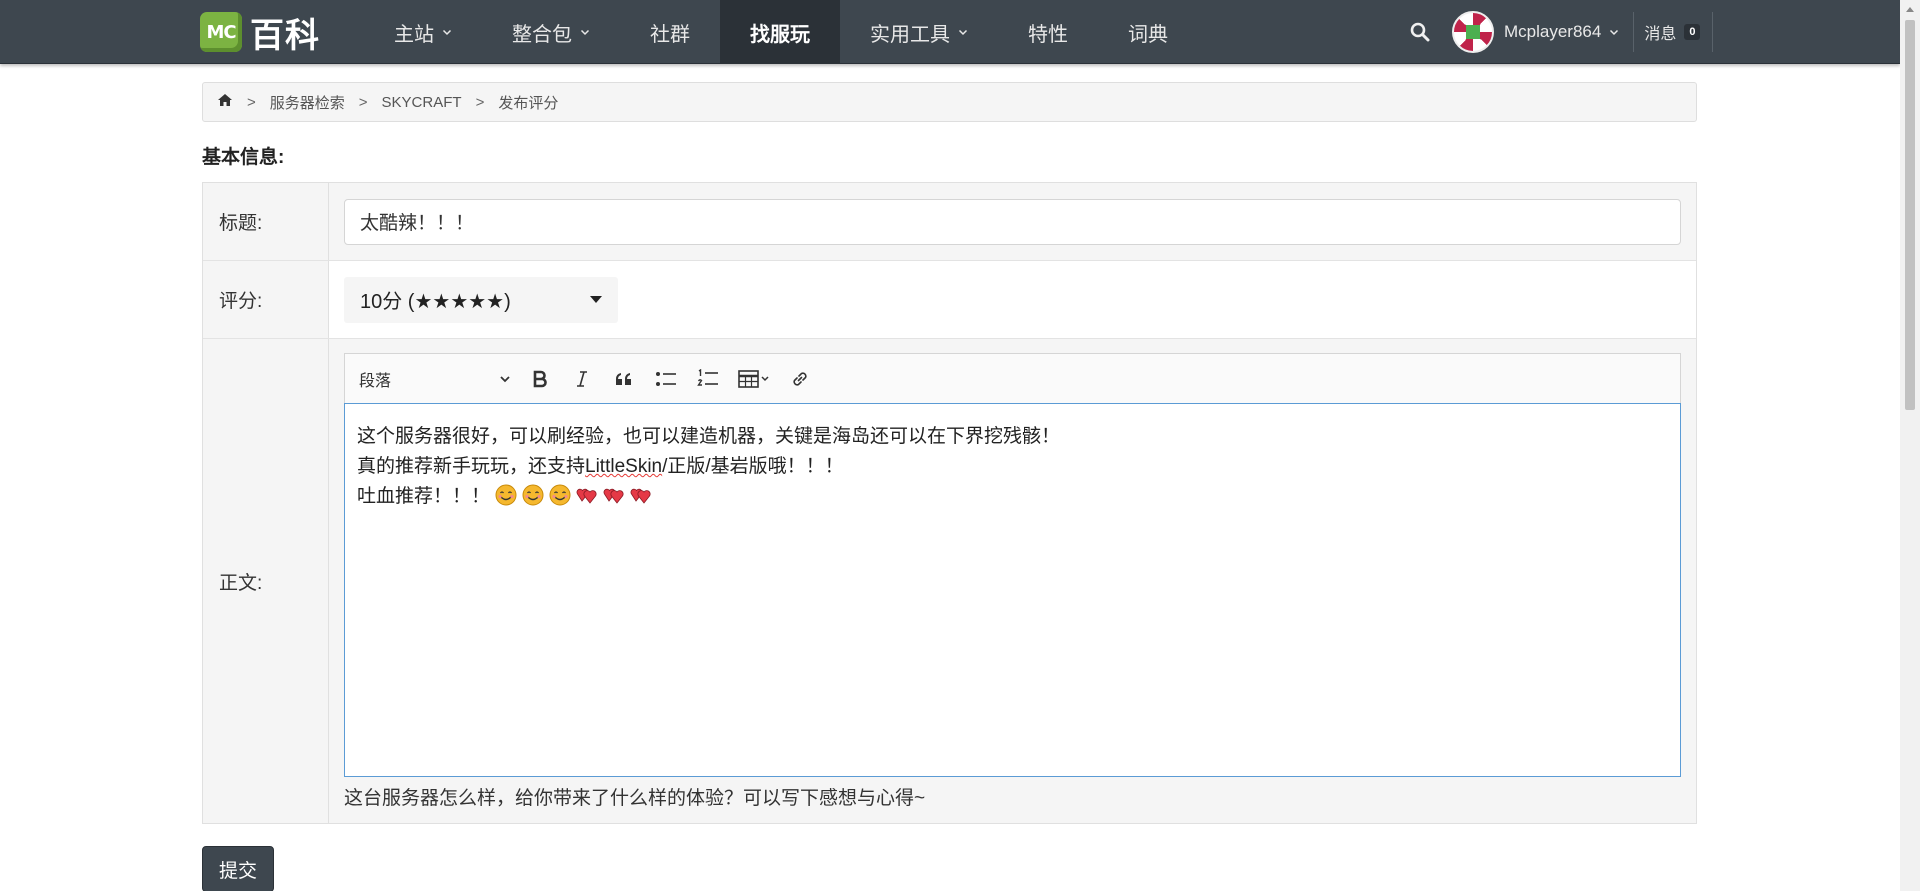  What do you see at coordinates (753, 466) in the screenshot?
I see `editor-text: /正版/基岩版哦！！！` at bounding box center [753, 466].